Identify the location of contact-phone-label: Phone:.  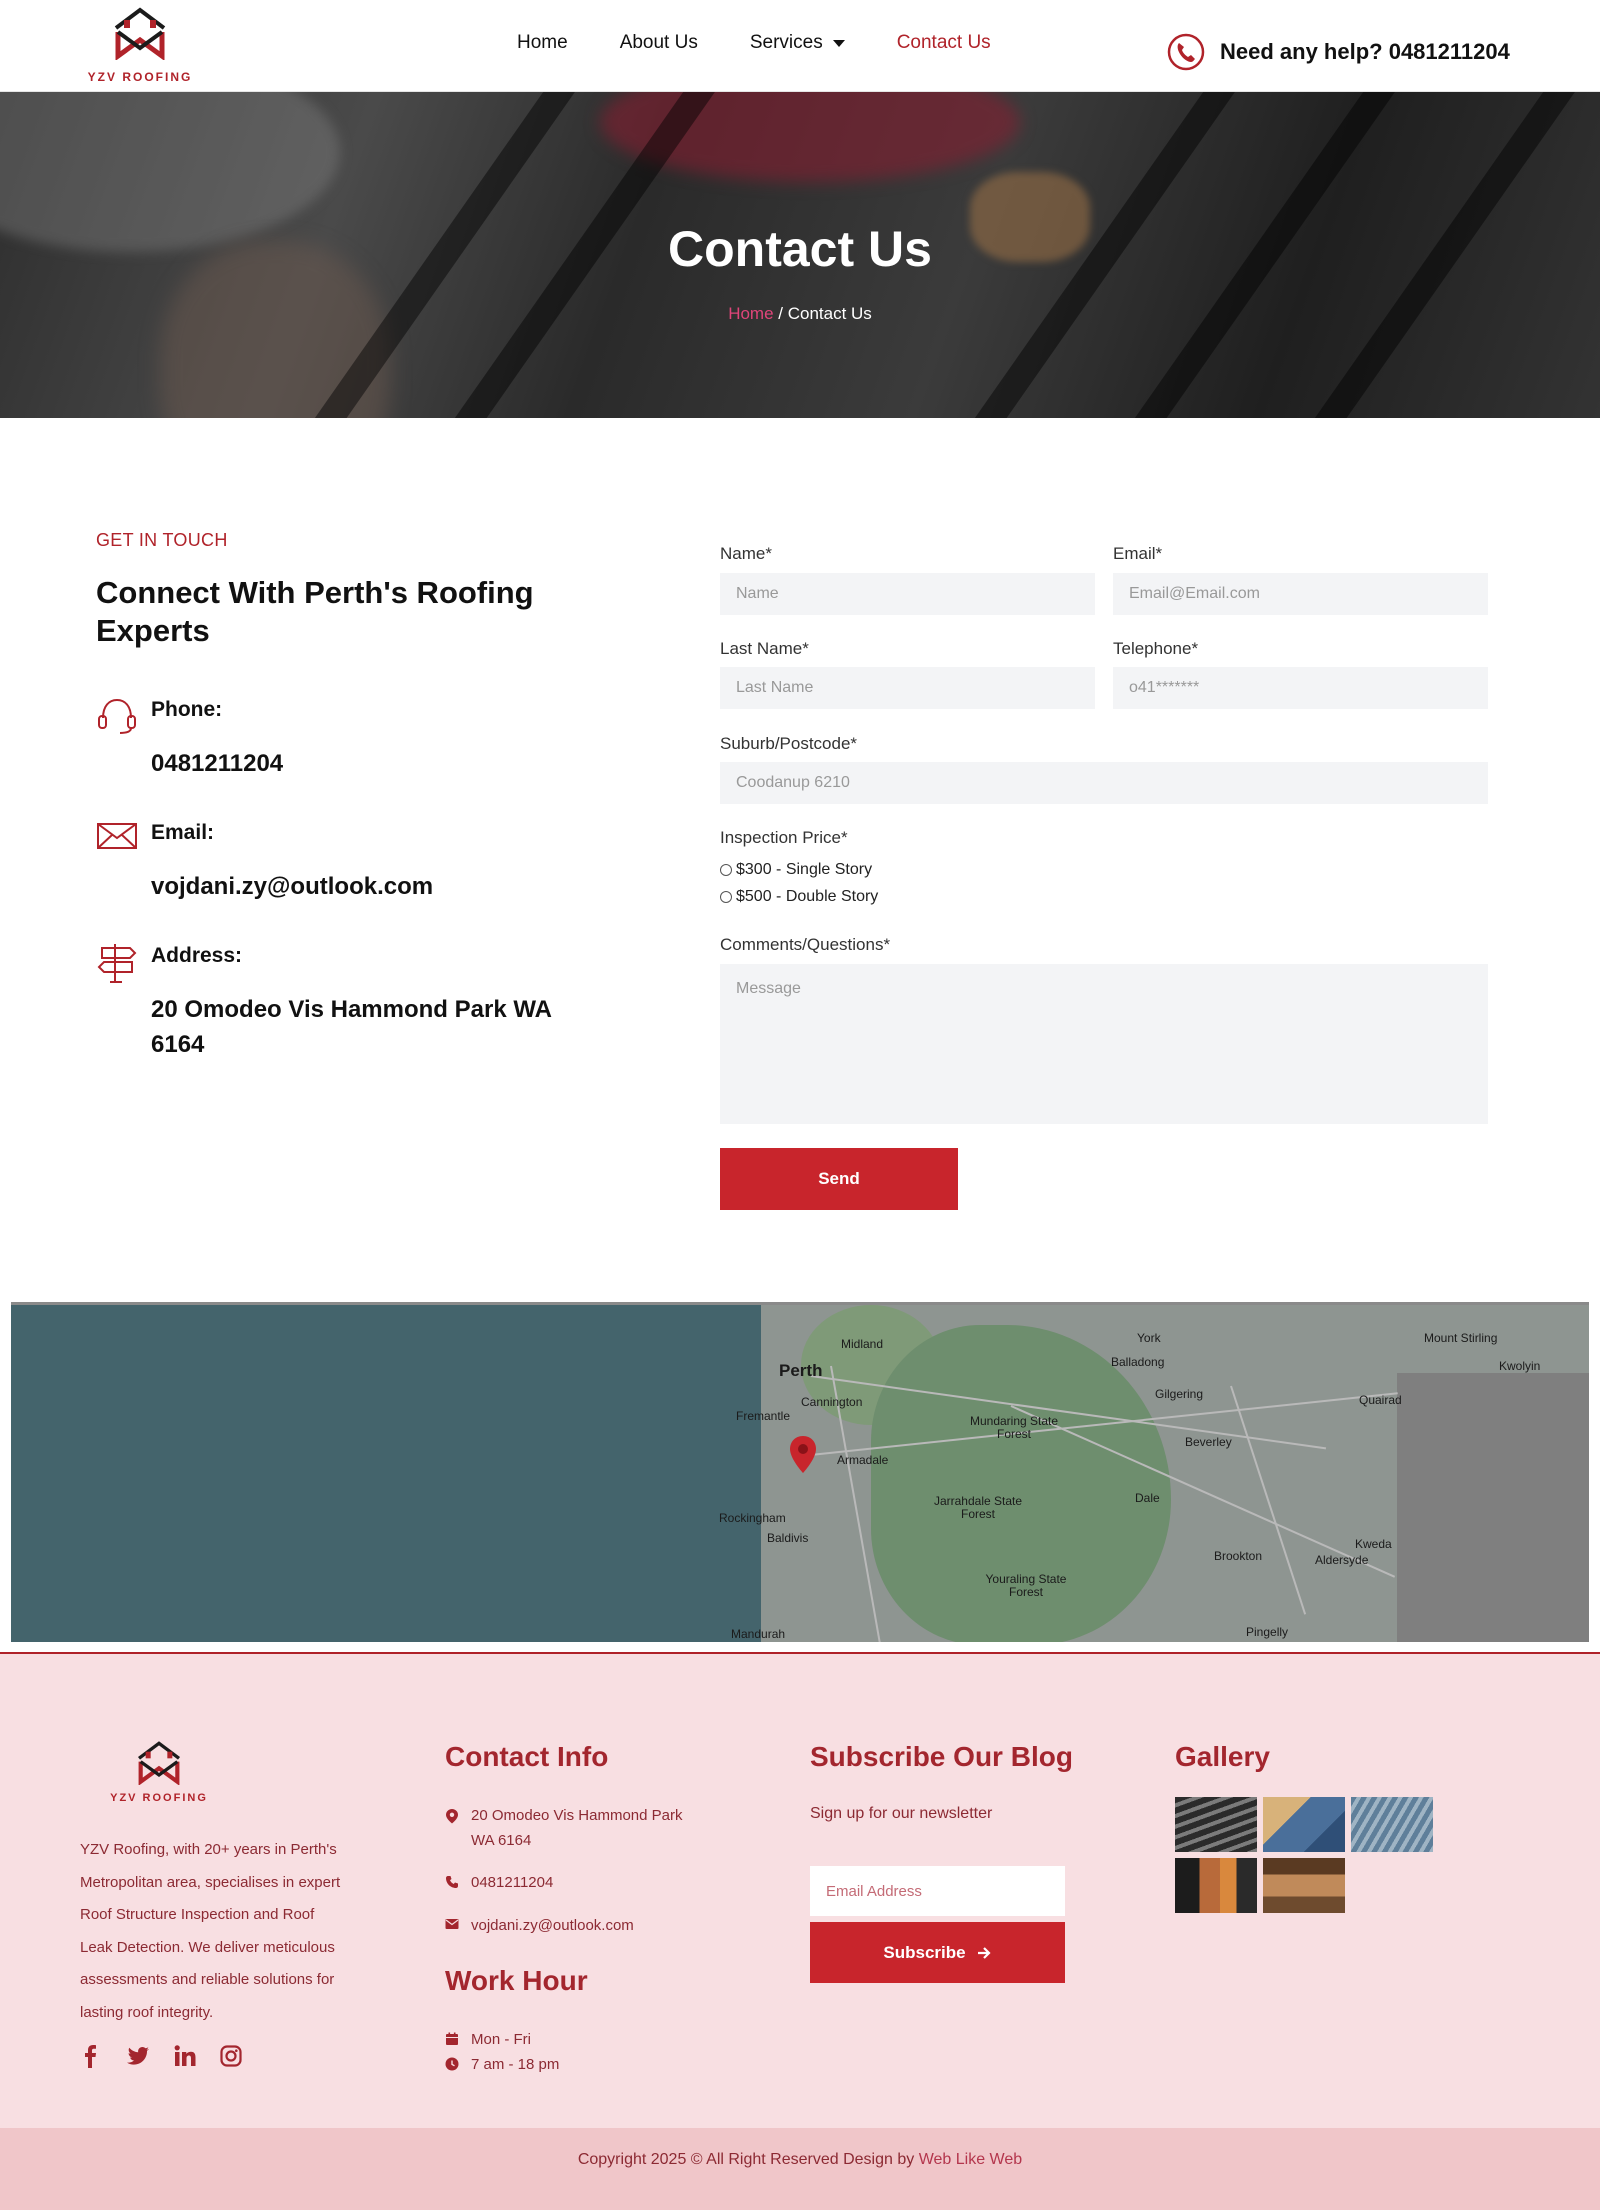
(187, 709).